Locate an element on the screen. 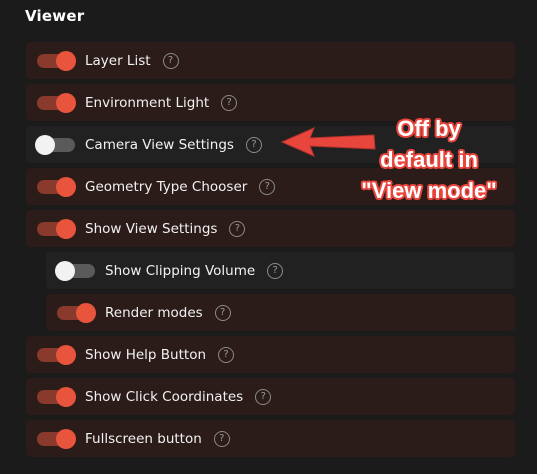 The width and height of the screenshot is (537, 474). annotation-callout: Off by default in "View mode" is located at coordinates (429, 159).